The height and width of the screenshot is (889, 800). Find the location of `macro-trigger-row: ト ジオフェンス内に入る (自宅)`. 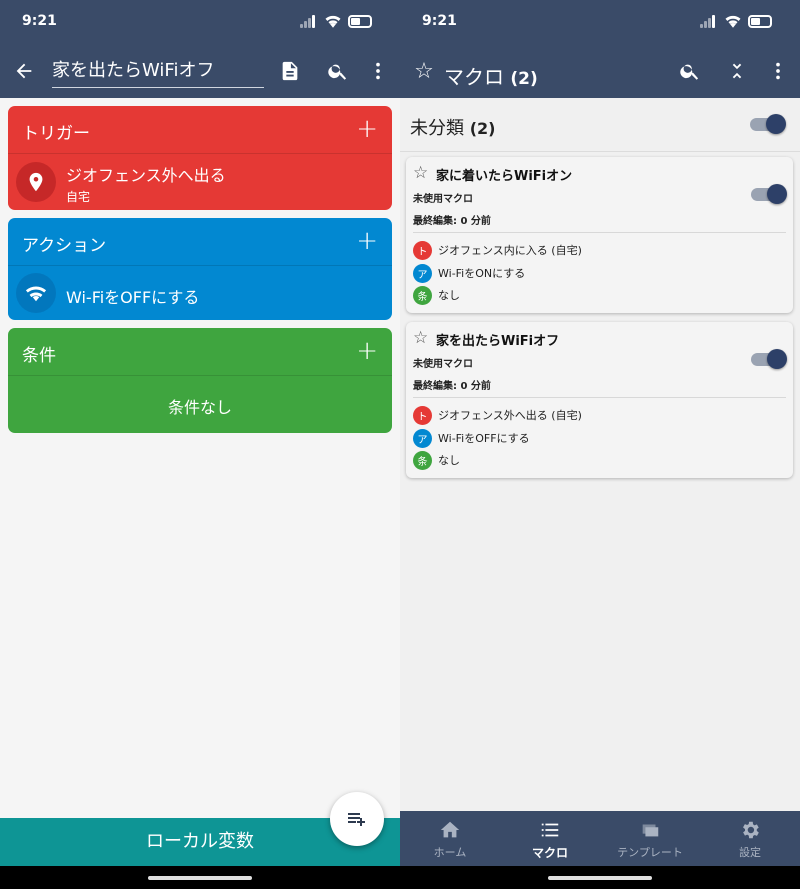

macro-trigger-row: ト ジオフェンス内に入る (自宅) is located at coordinates (497, 250).